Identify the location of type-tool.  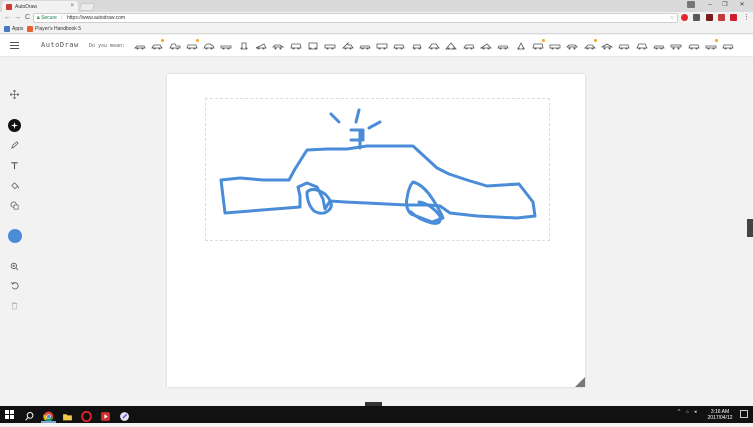
(14, 165).